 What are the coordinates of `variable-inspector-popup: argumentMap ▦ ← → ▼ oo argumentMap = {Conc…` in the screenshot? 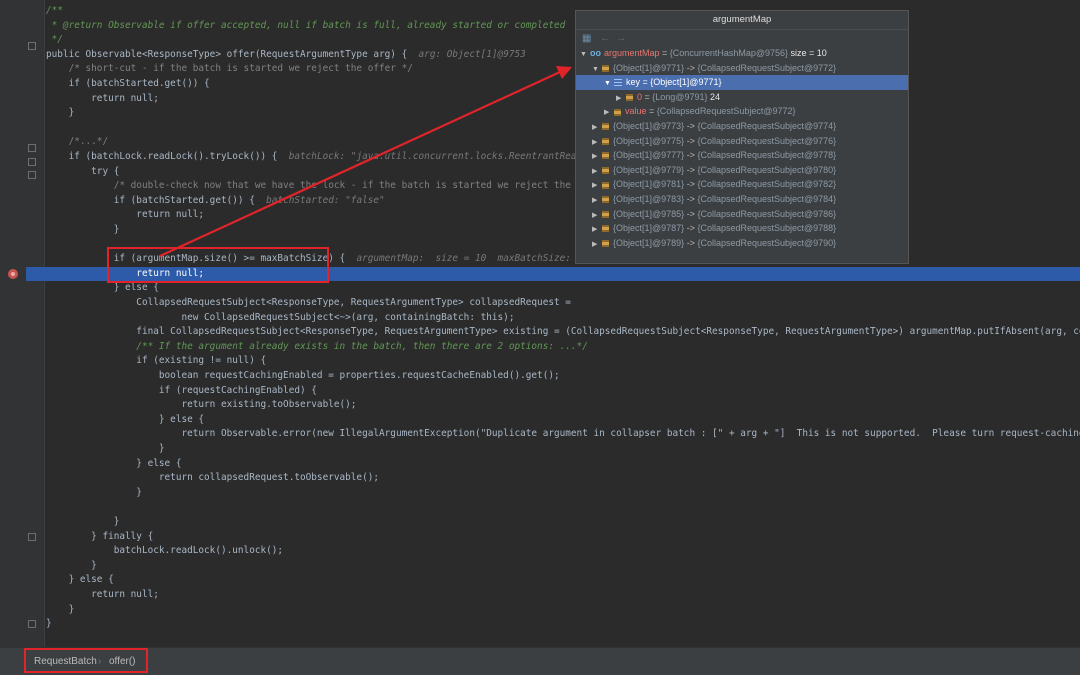 It's located at (742, 137).